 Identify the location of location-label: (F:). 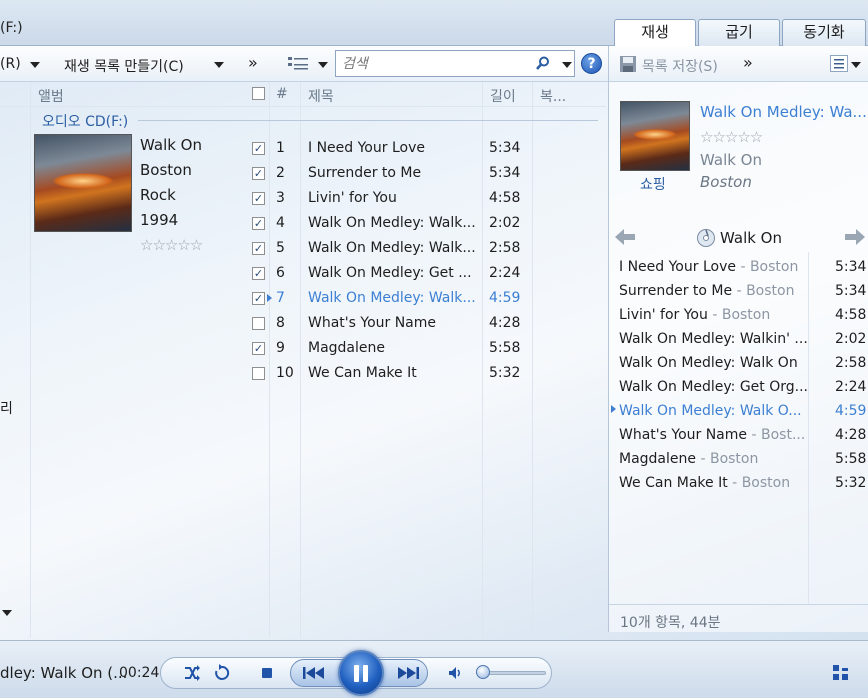
(11, 28).